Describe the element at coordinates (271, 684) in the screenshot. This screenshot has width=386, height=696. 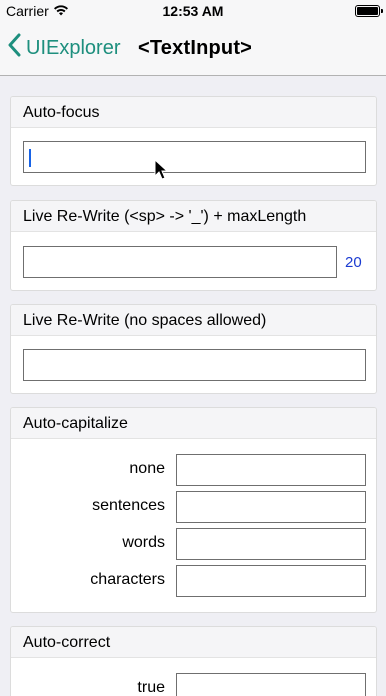
I see `autocorrect-true-input` at that location.